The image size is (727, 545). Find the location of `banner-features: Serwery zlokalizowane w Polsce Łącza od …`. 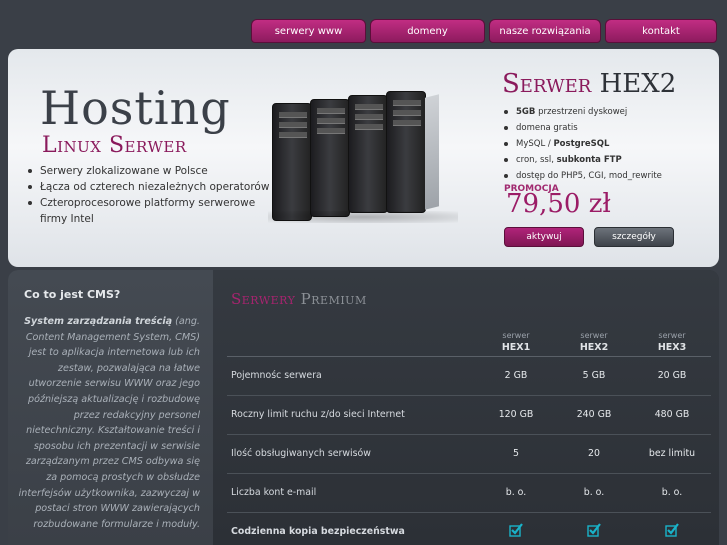

banner-features: Serwery zlokalizowane w Polsce Łącza od … is located at coordinates (151, 195).